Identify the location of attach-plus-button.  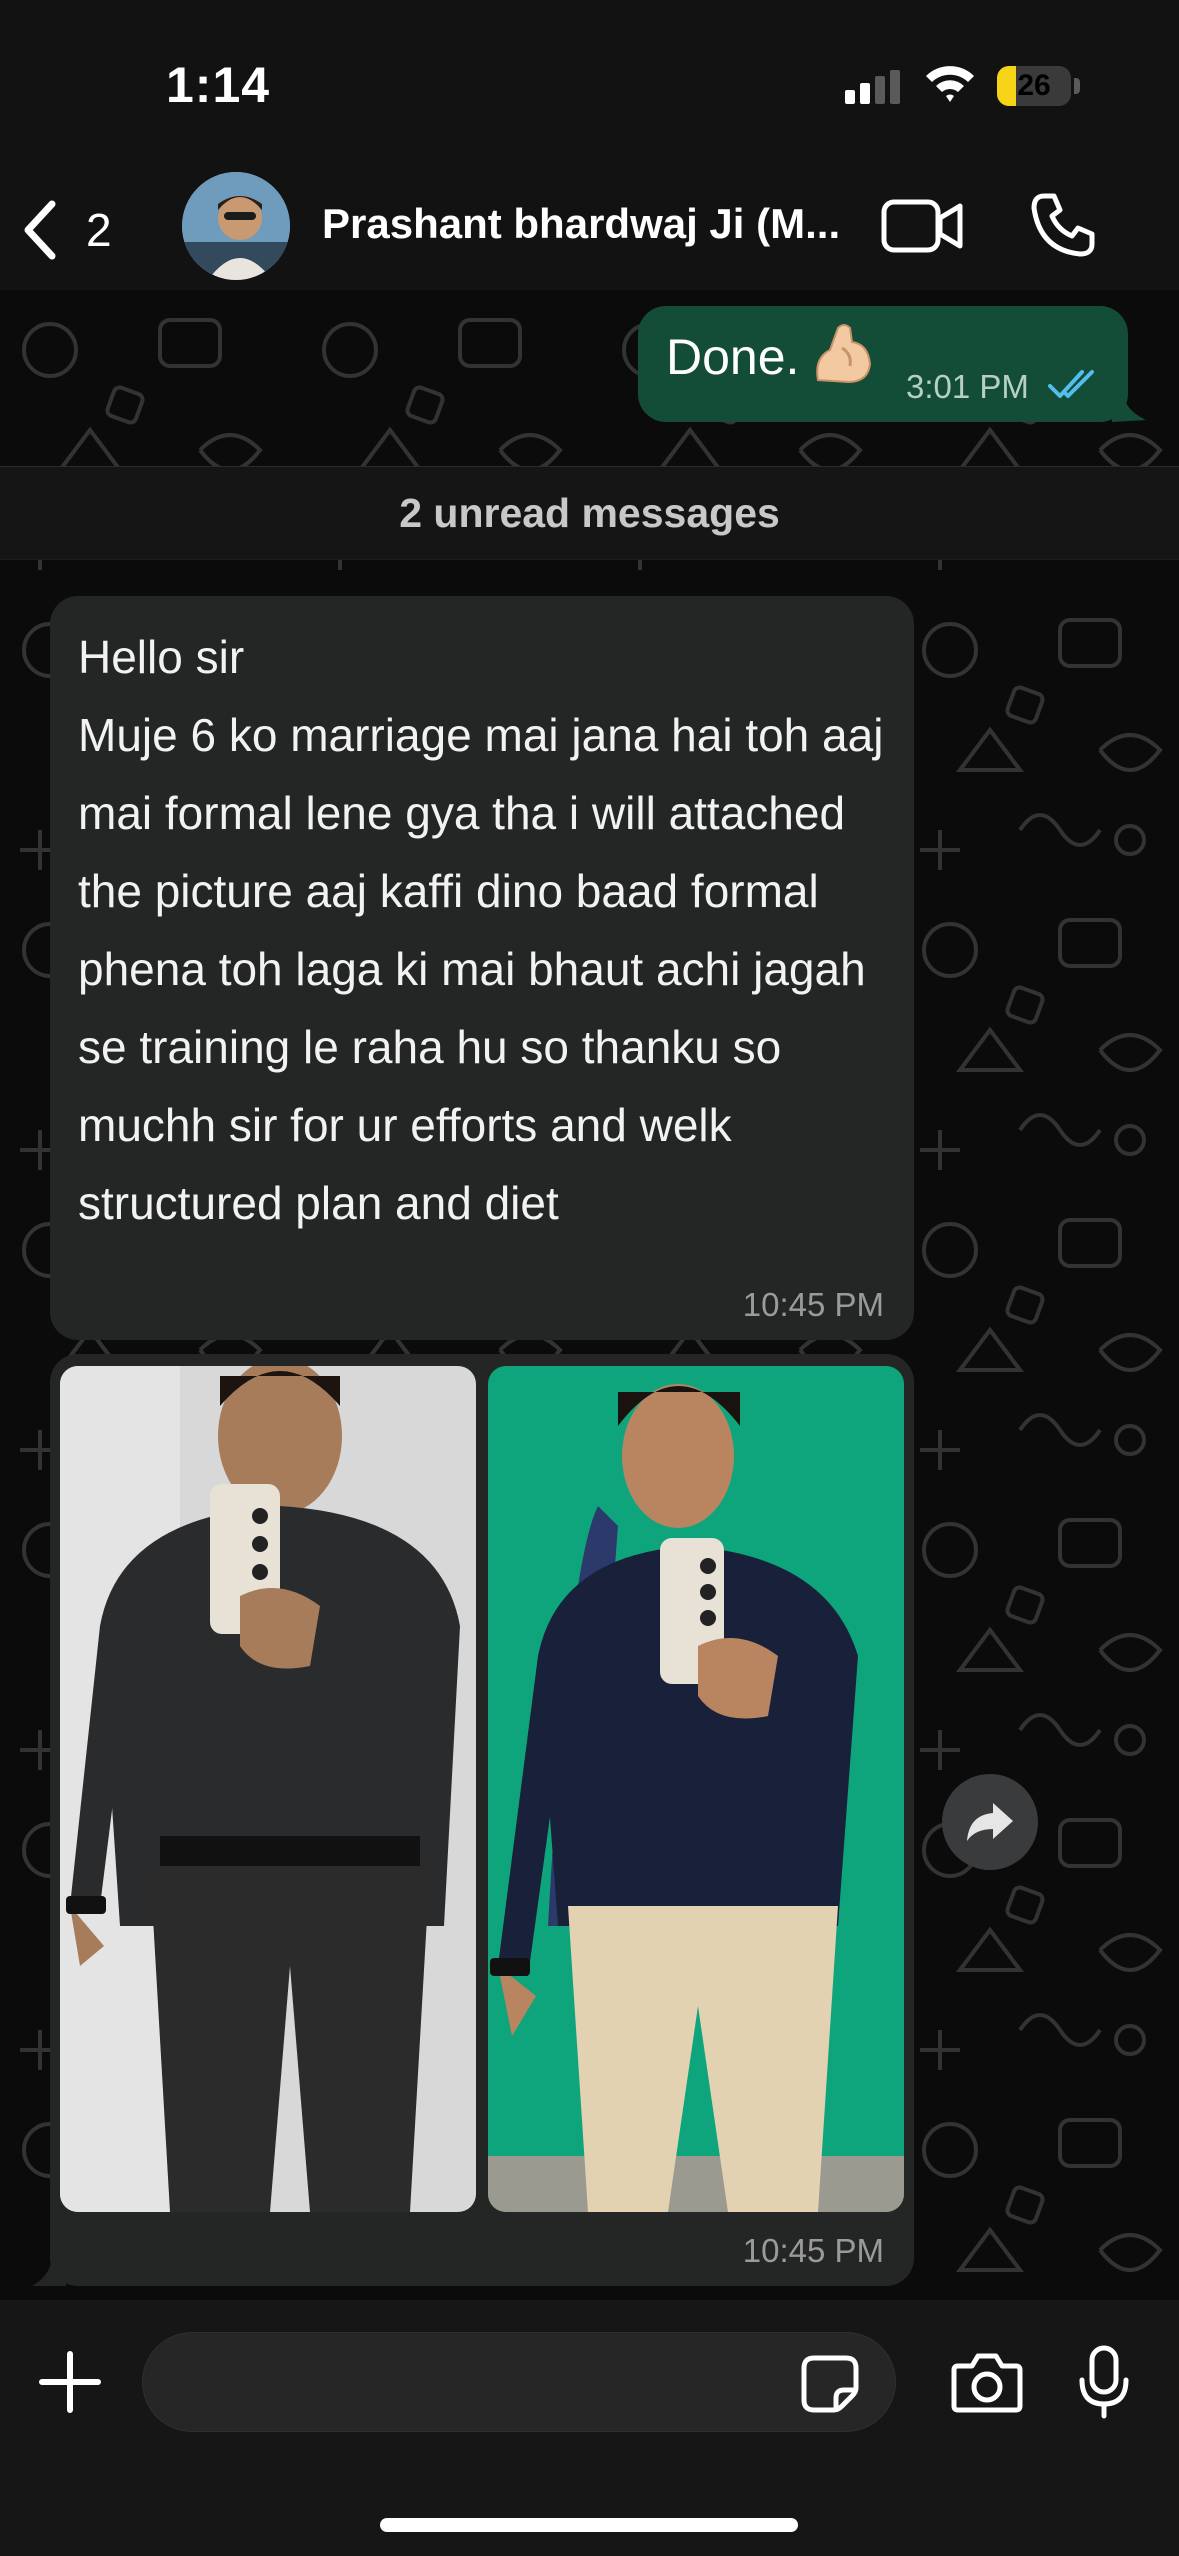
(70, 2382).